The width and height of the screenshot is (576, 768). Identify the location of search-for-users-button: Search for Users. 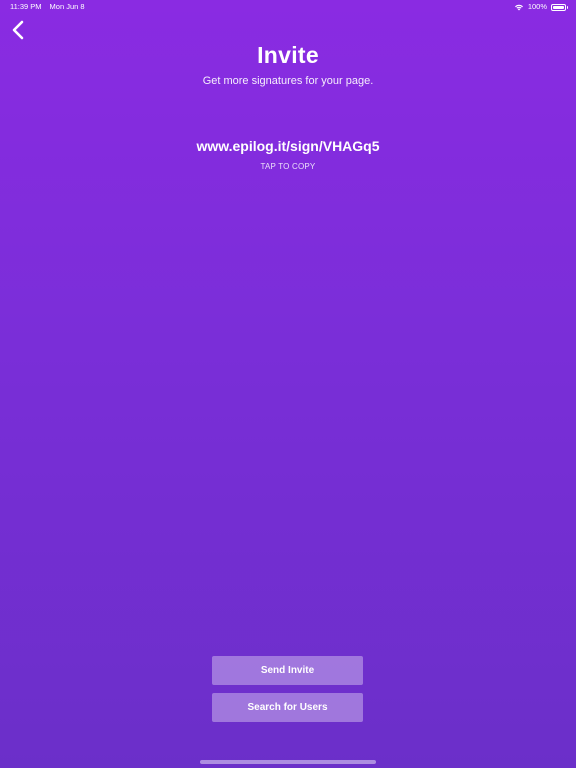
(287, 707).